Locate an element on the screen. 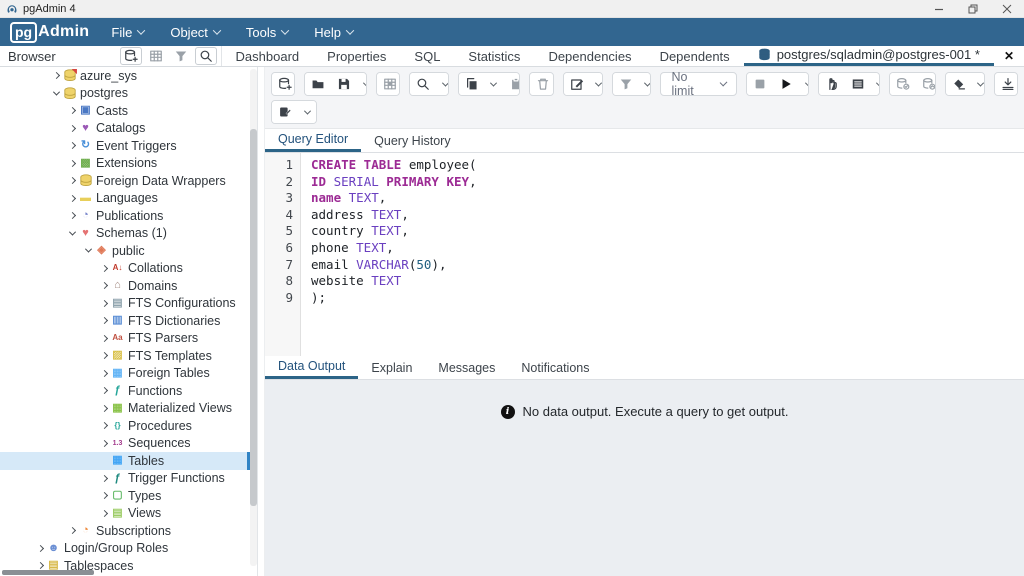  tree-item-login-group-roles: ☻ Login/Group Roles is located at coordinates (125, 549).